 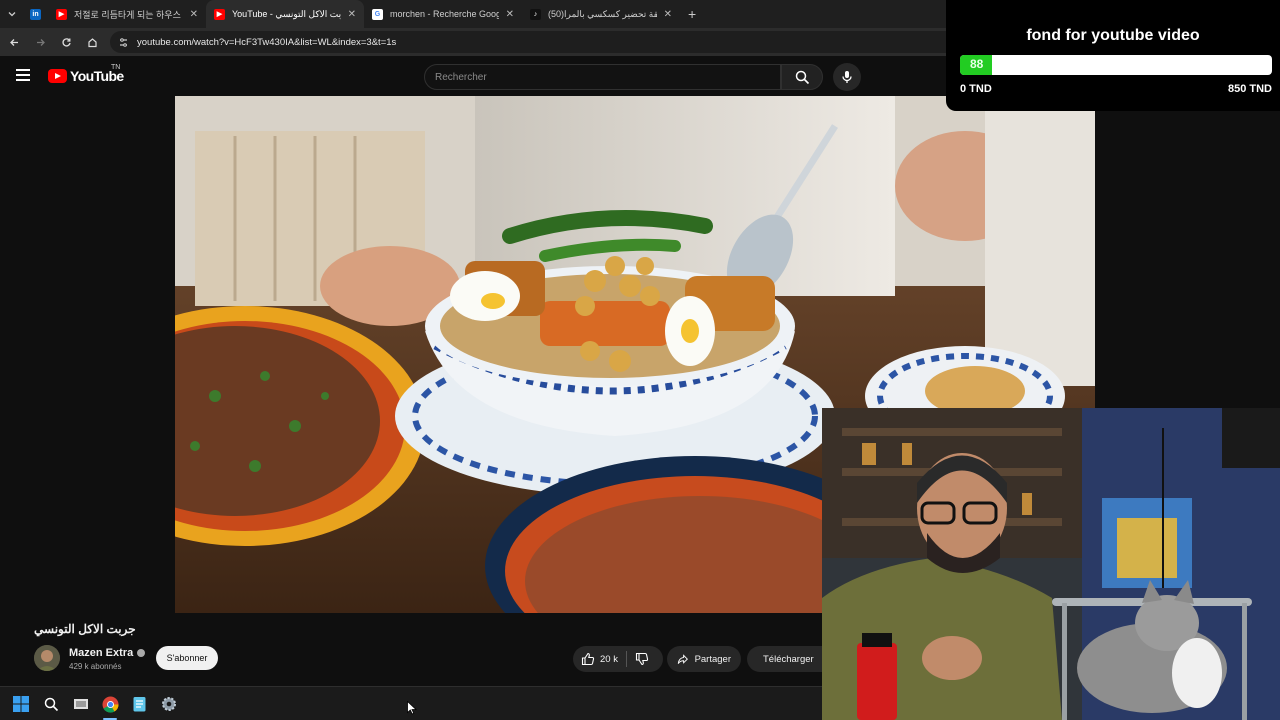 I want to click on voice-search-button, so click(x=847, y=77).